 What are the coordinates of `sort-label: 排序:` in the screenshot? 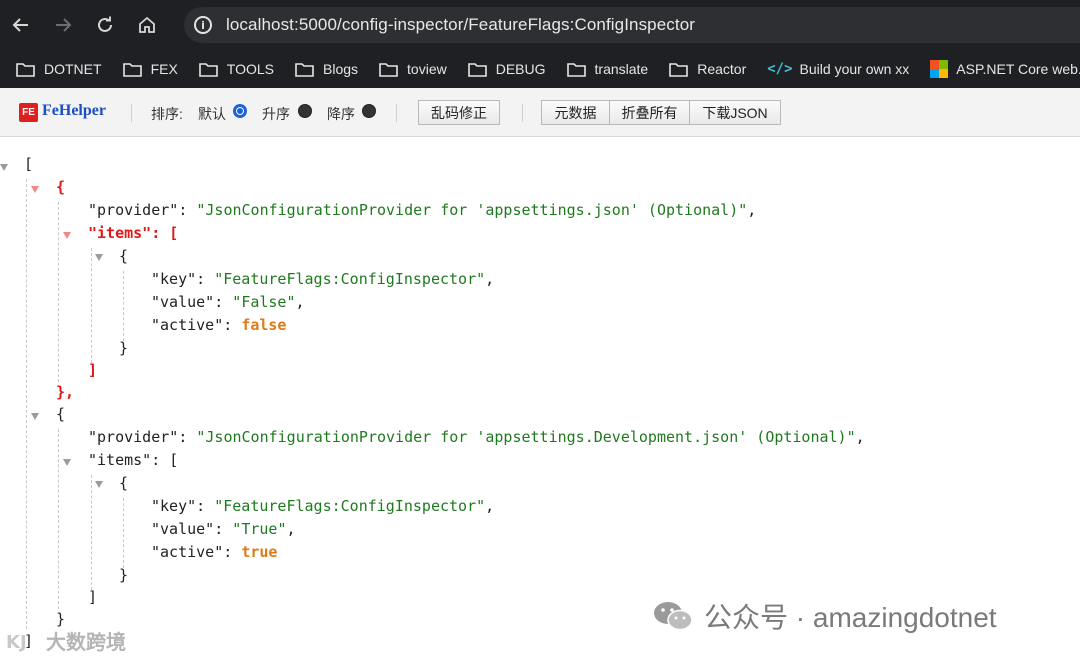 It's located at (167, 114).